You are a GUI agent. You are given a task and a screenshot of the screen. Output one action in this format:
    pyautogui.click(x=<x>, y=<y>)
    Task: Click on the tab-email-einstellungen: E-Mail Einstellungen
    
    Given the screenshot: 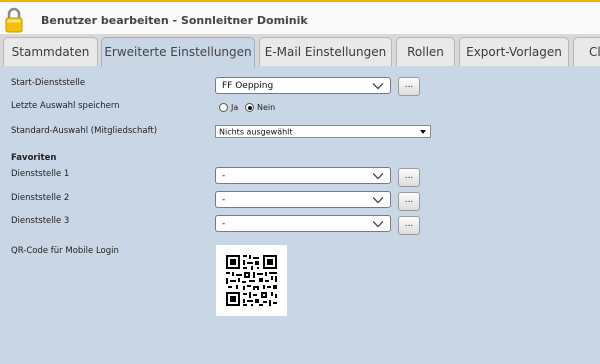 What is the action you would take?
    pyautogui.click(x=325, y=51)
    